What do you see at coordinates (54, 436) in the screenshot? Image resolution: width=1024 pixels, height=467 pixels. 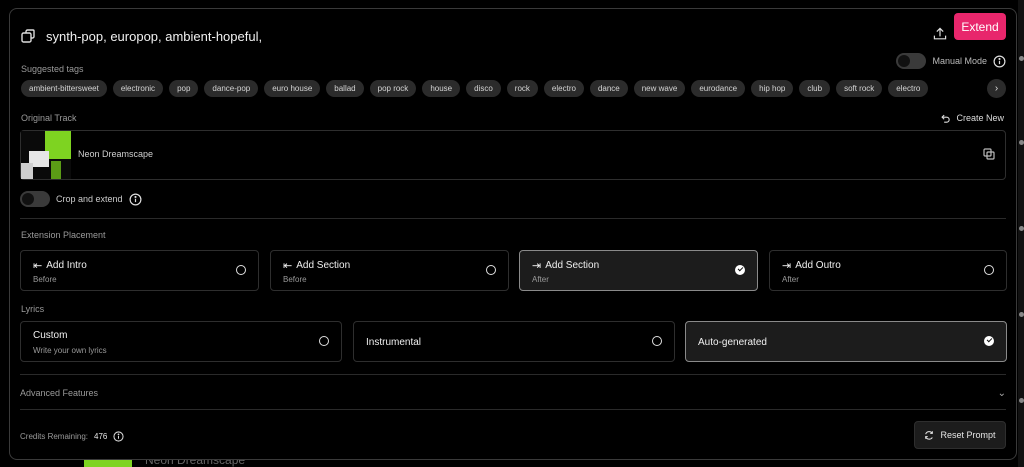 I see `credits-label: Credits Remaining:` at bounding box center [54, 436].